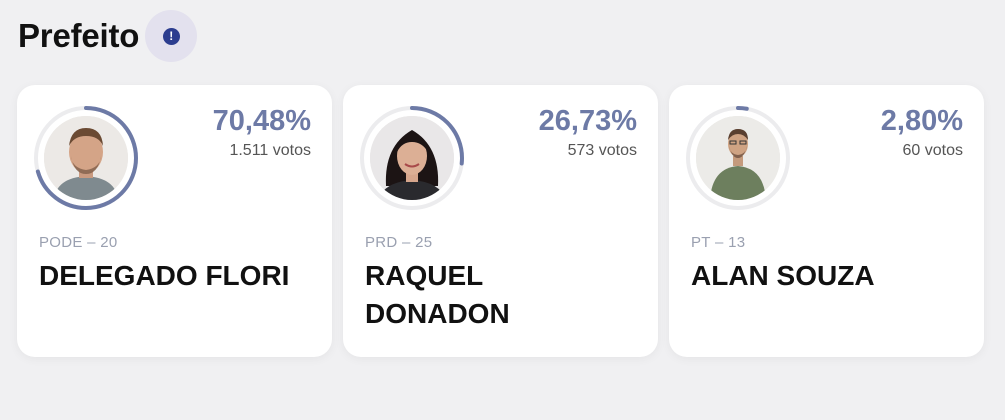 This screenshot has width=1005, height=420. What do you see at coordinates (399, 242) in the screenshot?
I see `party-number: PRD – 25` at bounding box center [399, 242].